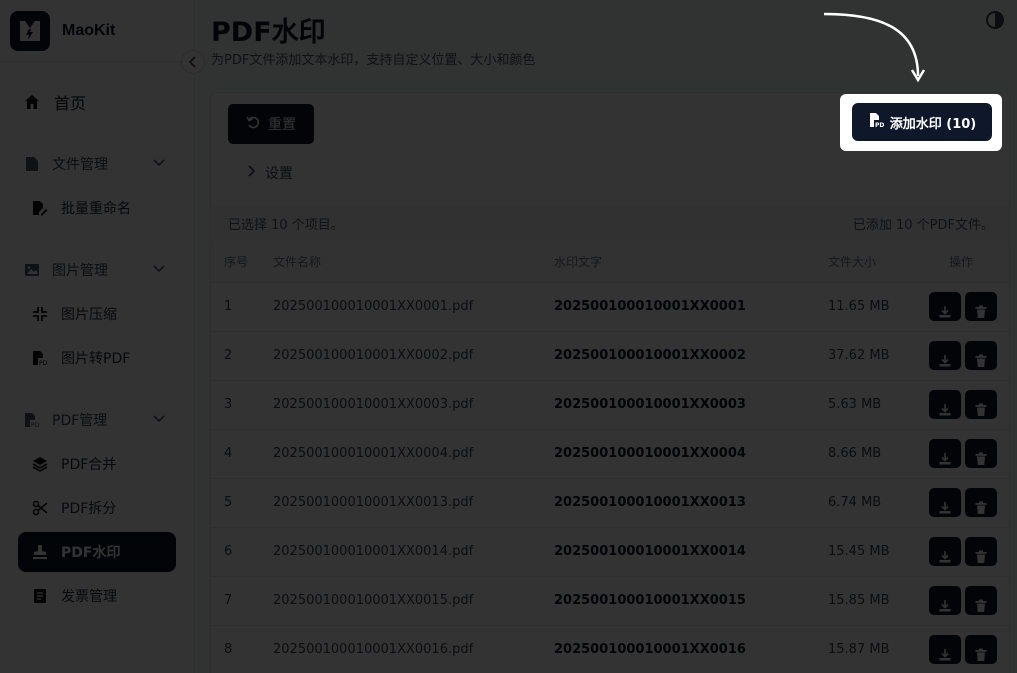 The height and width of the screenshot is (673, 1017). I want to click on sidebar-collapse-button, so click(193, 62).